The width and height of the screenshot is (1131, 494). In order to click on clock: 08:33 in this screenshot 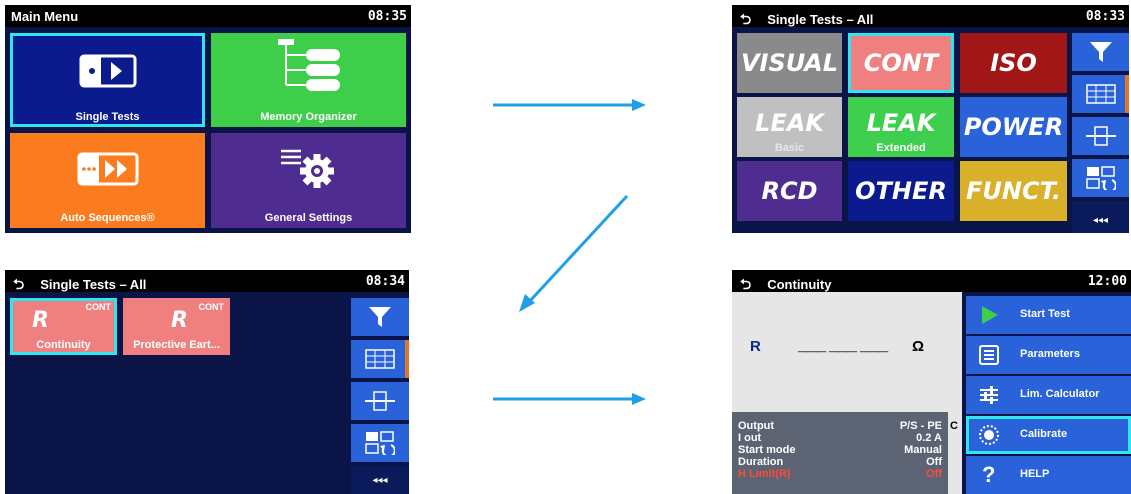, I will do `click(1105, 16)`.